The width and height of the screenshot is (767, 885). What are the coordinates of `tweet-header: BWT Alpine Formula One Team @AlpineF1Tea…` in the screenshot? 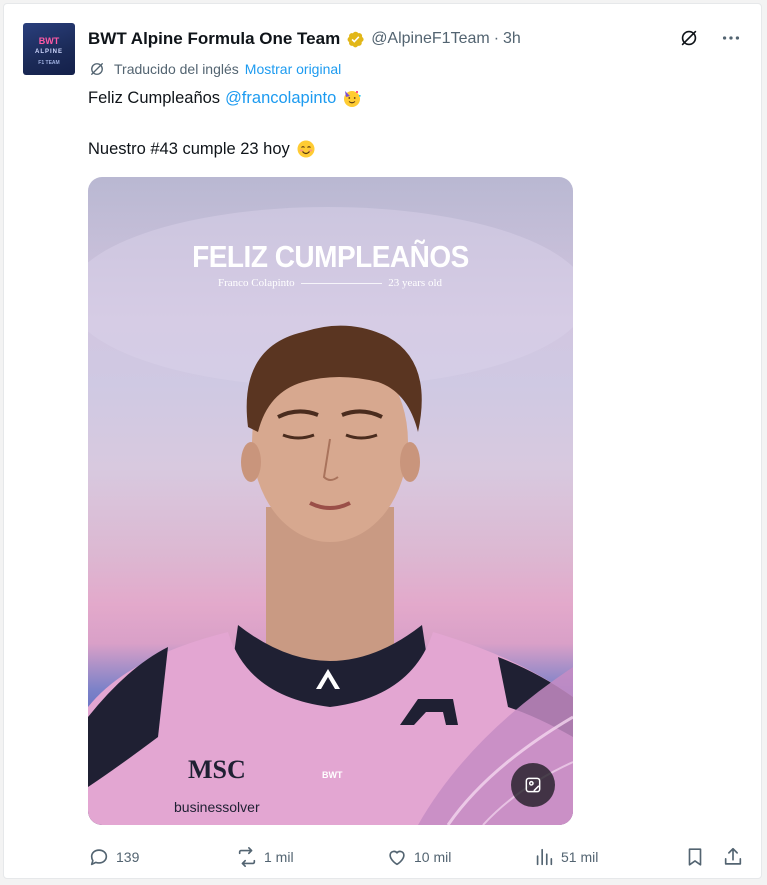 It's located at (304, 39).